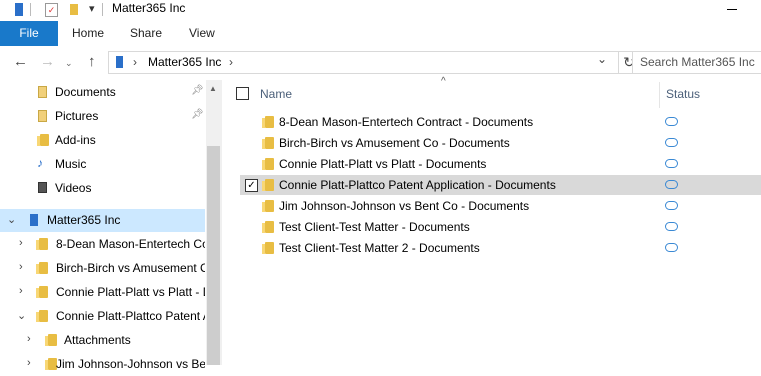  Describe the element at coordinates (102, 292) in the screenshot. I see `nav-item-connie-platt-platt: › Connie Platt-Platt vs Platt - D` at that location.